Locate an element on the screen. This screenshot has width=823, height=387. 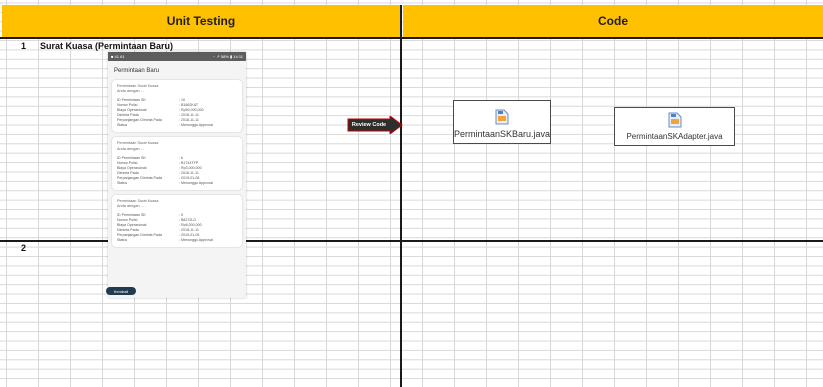
file-name: PermintaanSKAdapter.java is located at coordinates (674, 136).